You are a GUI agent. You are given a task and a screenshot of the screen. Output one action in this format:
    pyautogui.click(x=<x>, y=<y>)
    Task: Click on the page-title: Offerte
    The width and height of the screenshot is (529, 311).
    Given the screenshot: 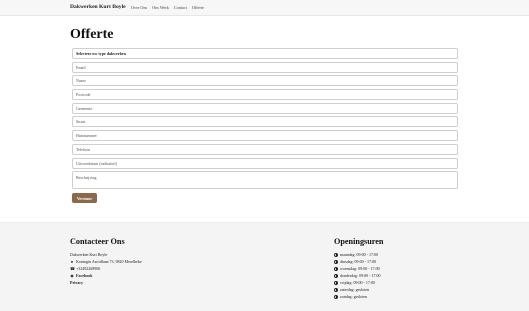 What is the action you would take?
    pyautogui.click(x=92, y=34)
    